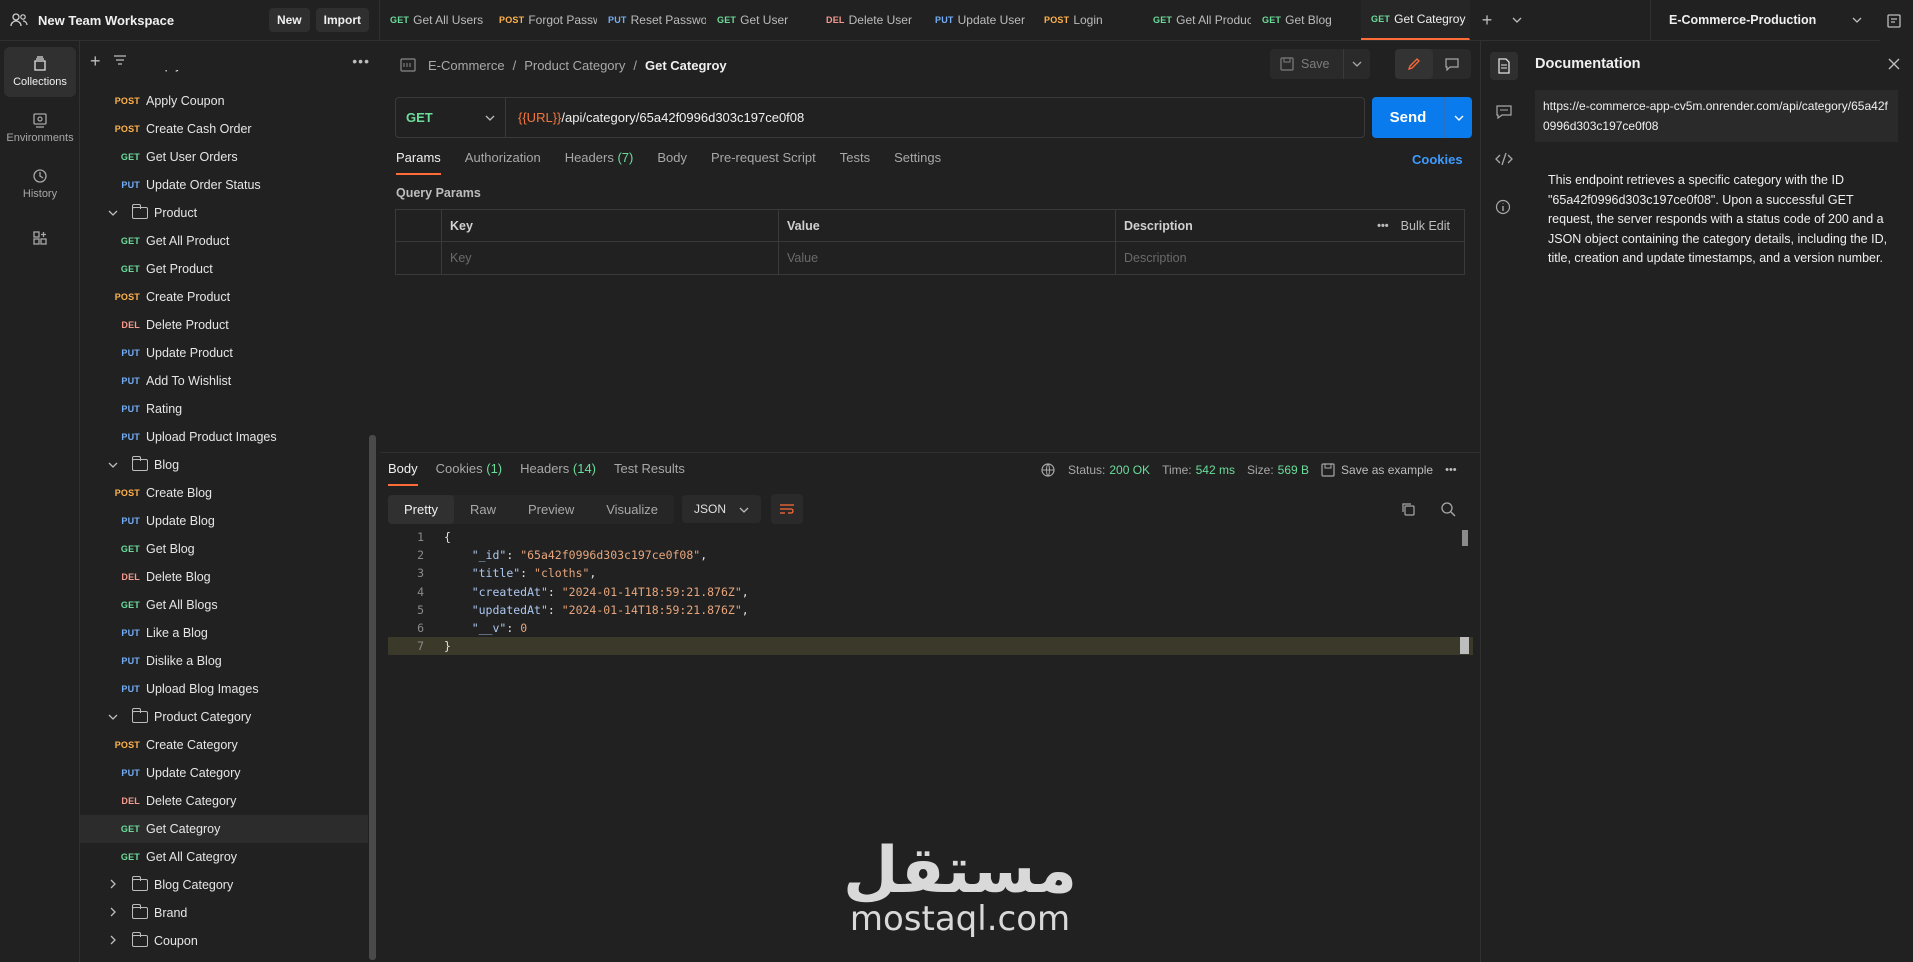 The width and height of the screenshot is (1913, 962). What do you see at coordinates (979, 20) in the screenshot?
I see `tab-update-user: PUT Update User` at bounding box center [979, 20].